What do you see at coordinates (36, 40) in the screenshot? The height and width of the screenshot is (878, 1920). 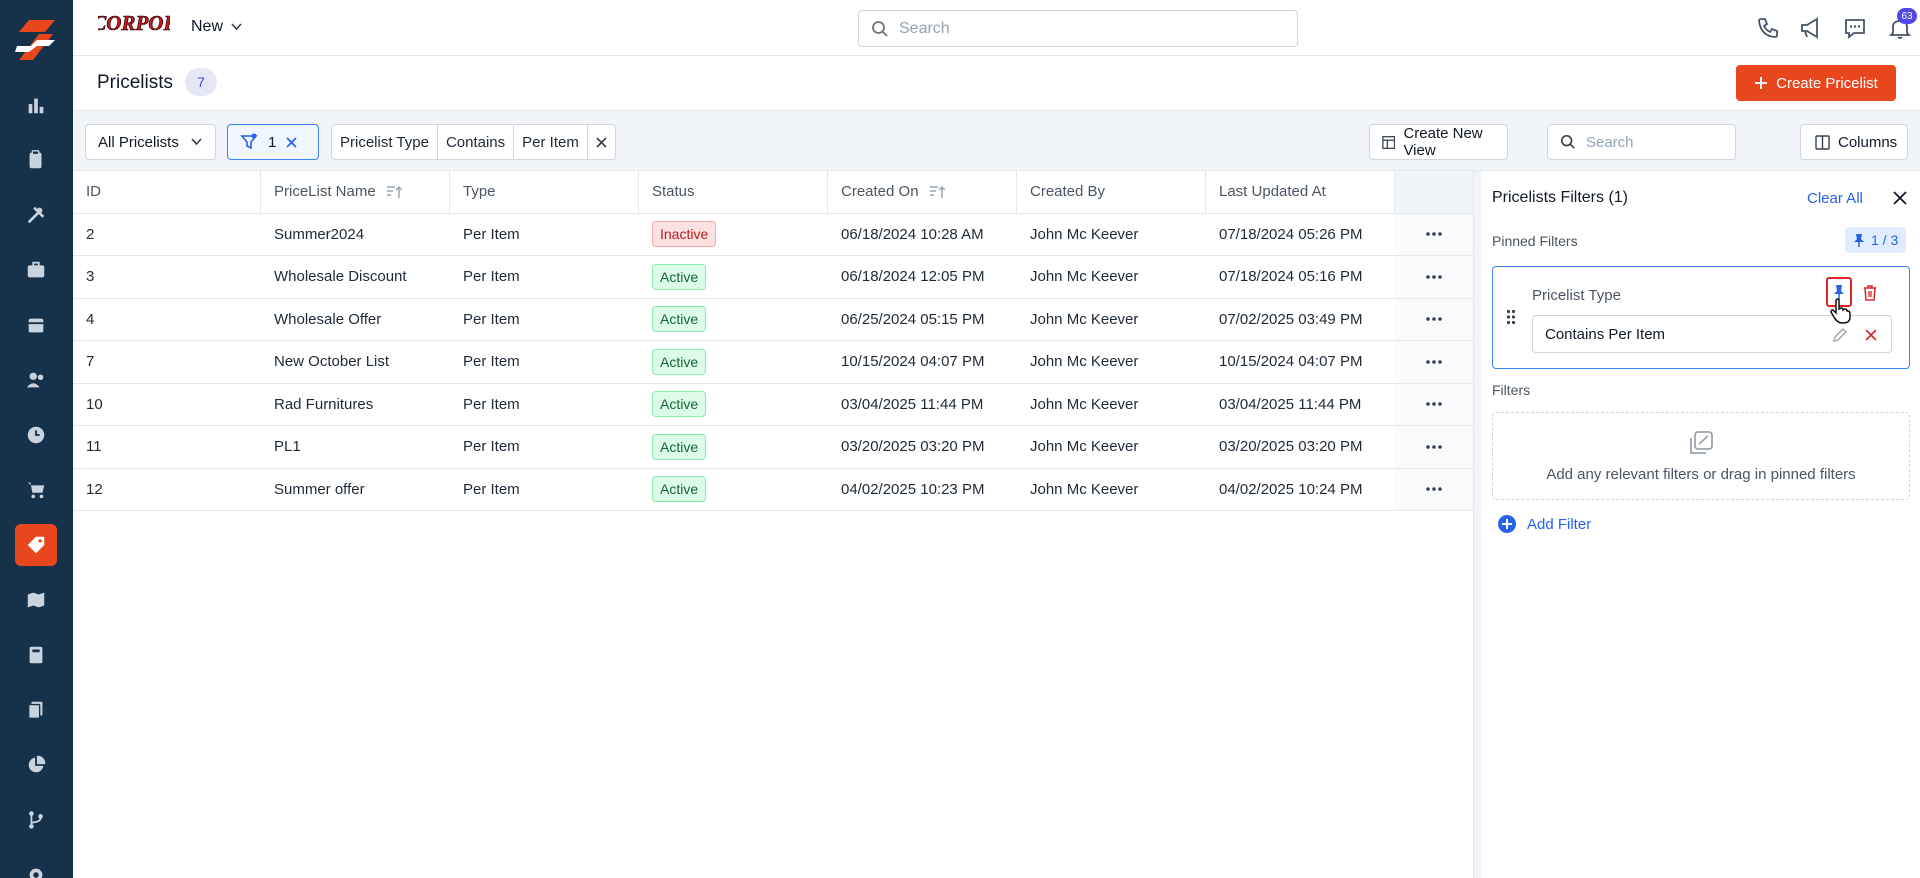 I see `app-logo-icon` at bounding box center [36, 40].